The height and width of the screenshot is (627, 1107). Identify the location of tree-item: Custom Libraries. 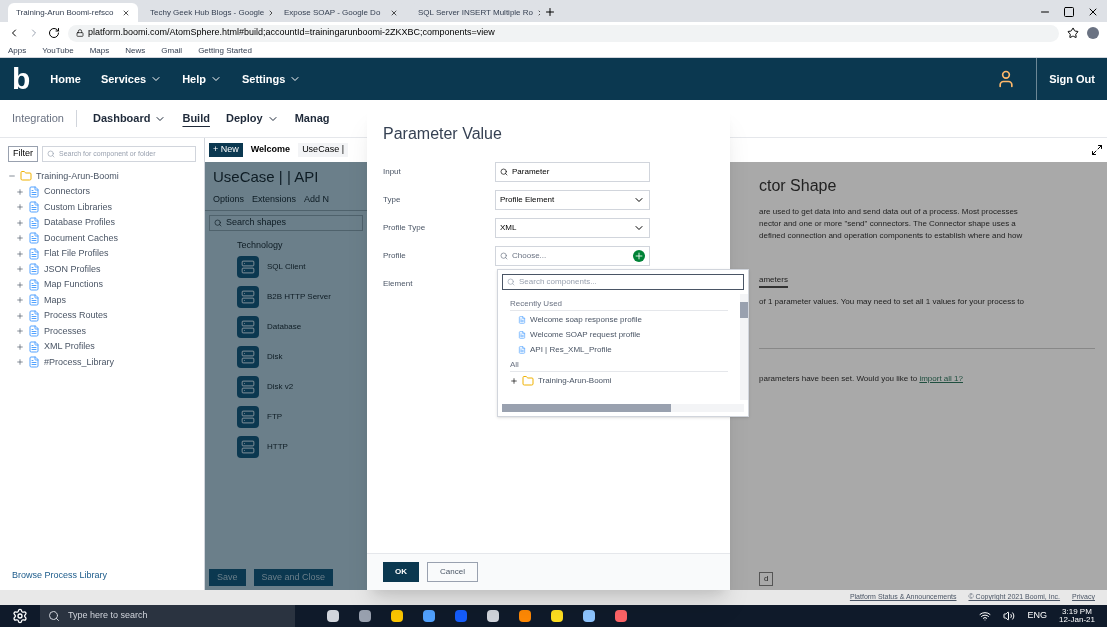
(78, 207).